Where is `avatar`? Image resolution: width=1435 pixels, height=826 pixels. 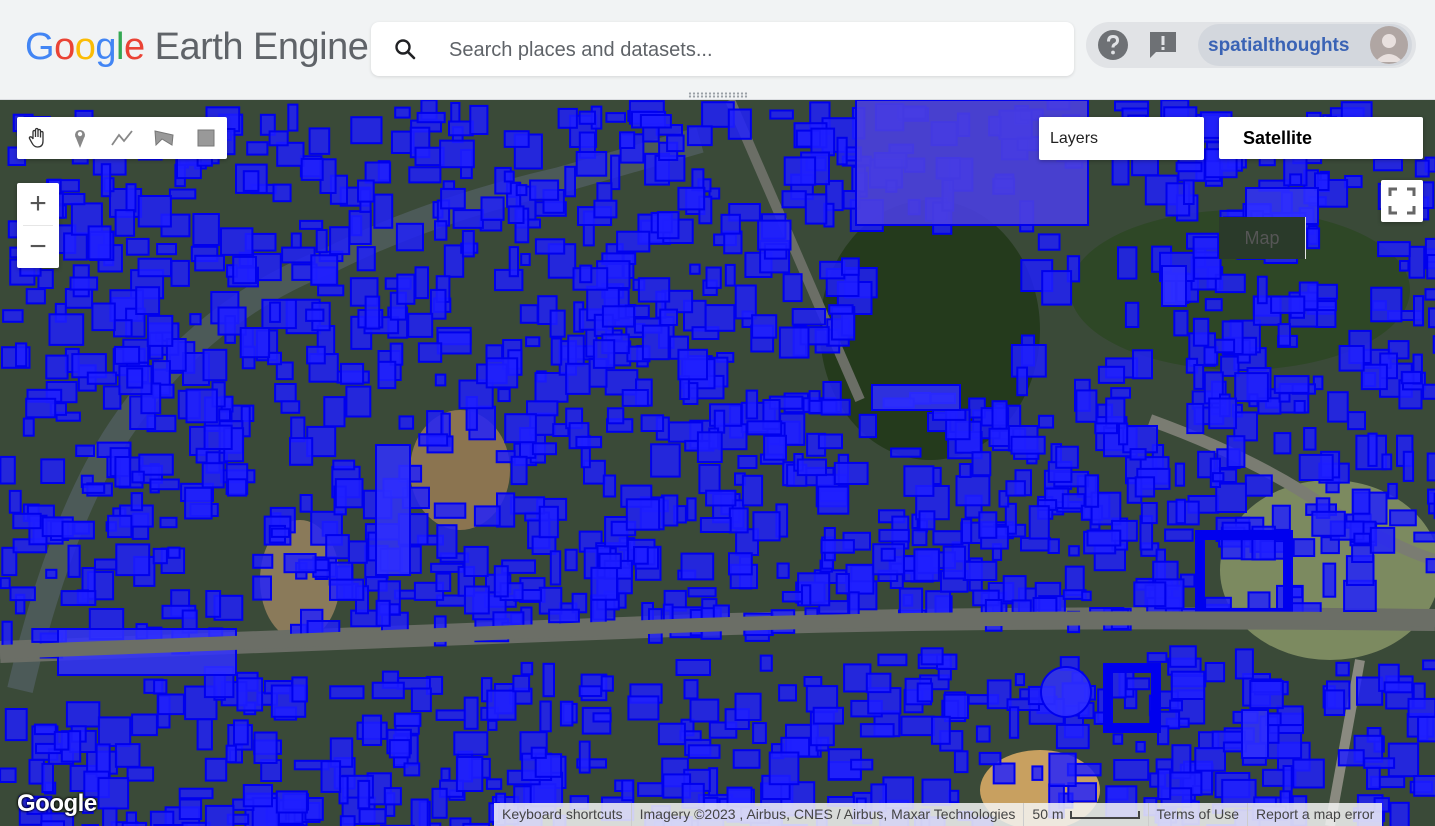
avatar is located at coordinates (1389, 45).